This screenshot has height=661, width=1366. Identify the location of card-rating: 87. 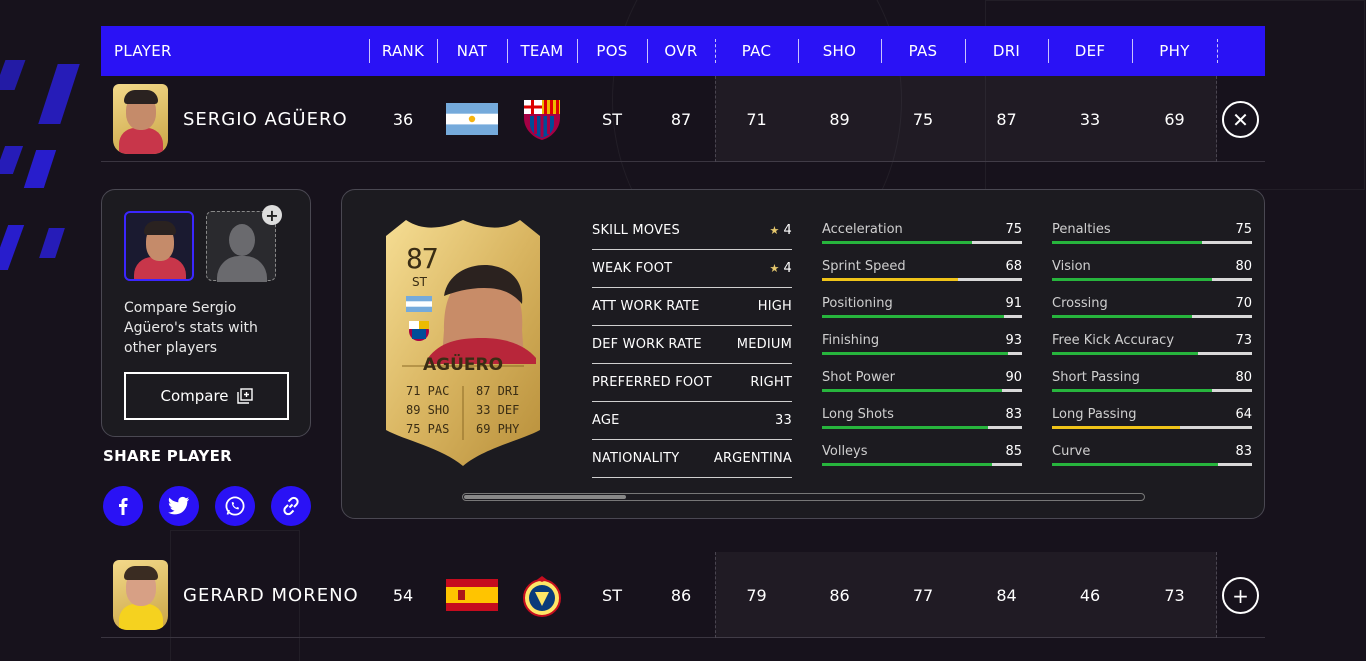
(422, 258).